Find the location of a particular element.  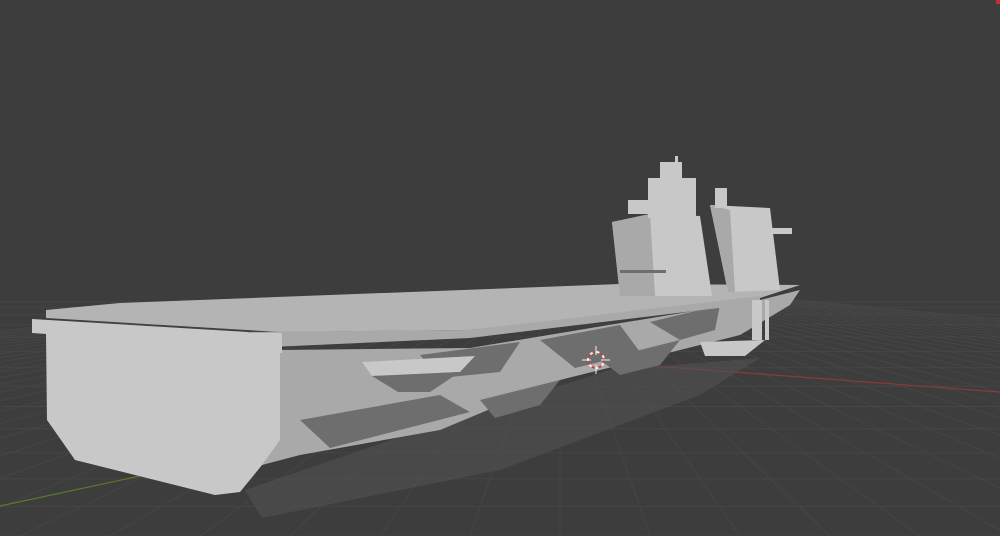

deck-block is located at coordinates (264, 343).